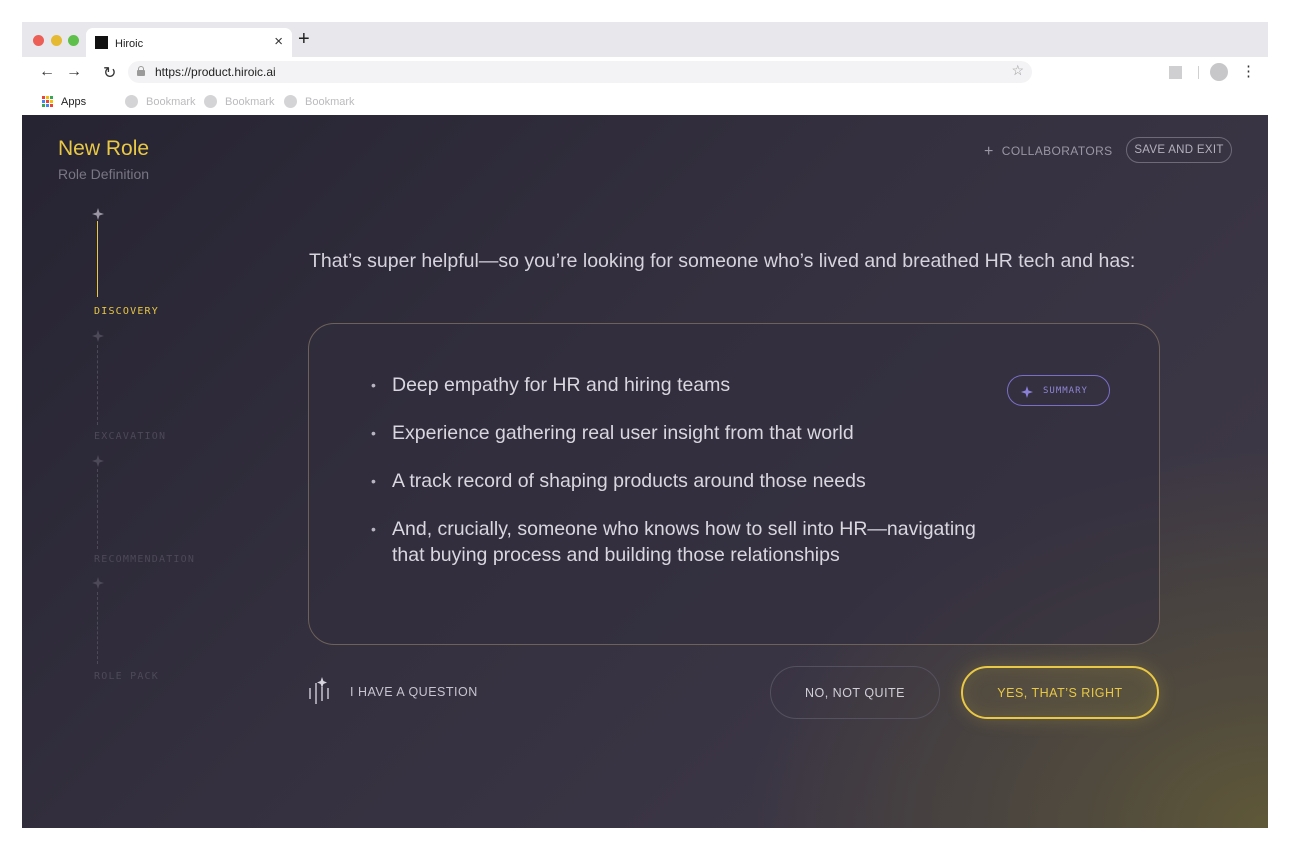 This screenshot has width=1290, height=851. Describe the element at coordinates (1060, 692) in the screenshot. I see `yes-thats-right-button: YES, THAT’S RIGHT` at that location.